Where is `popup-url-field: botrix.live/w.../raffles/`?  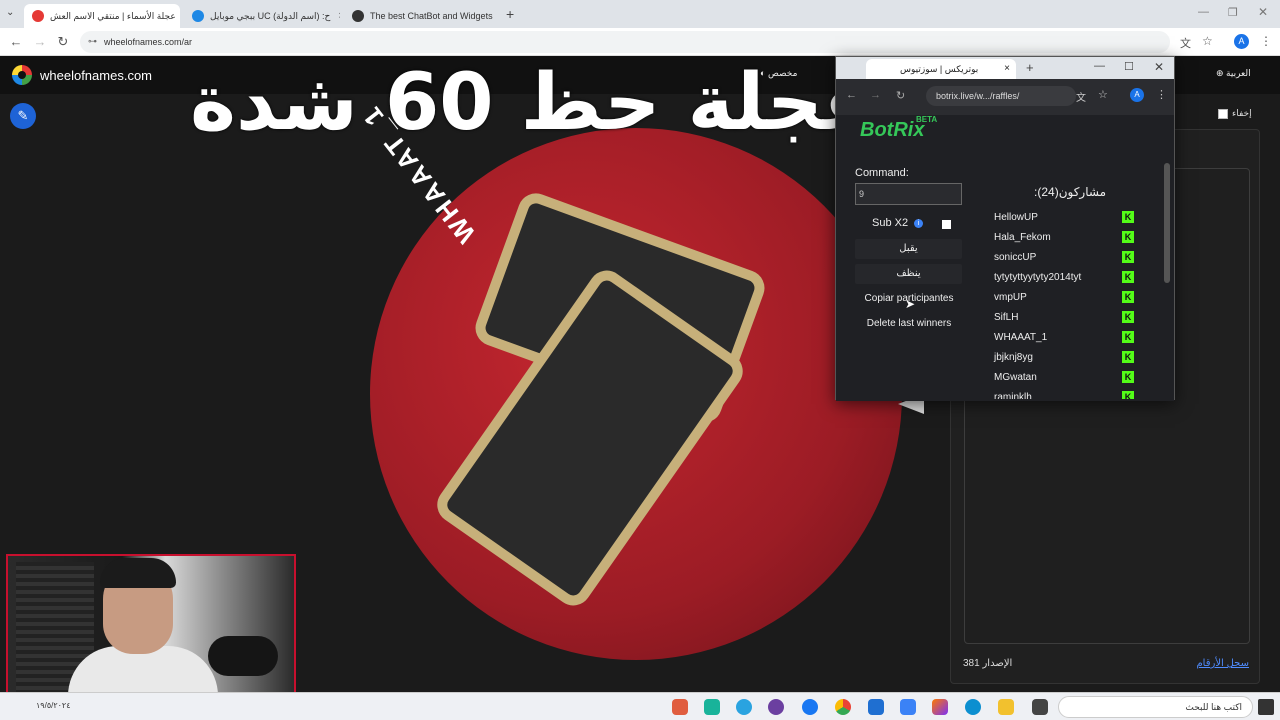
popup-url-field: botrix.live/w.../raffles/ is located at coordinates (1001, 96).